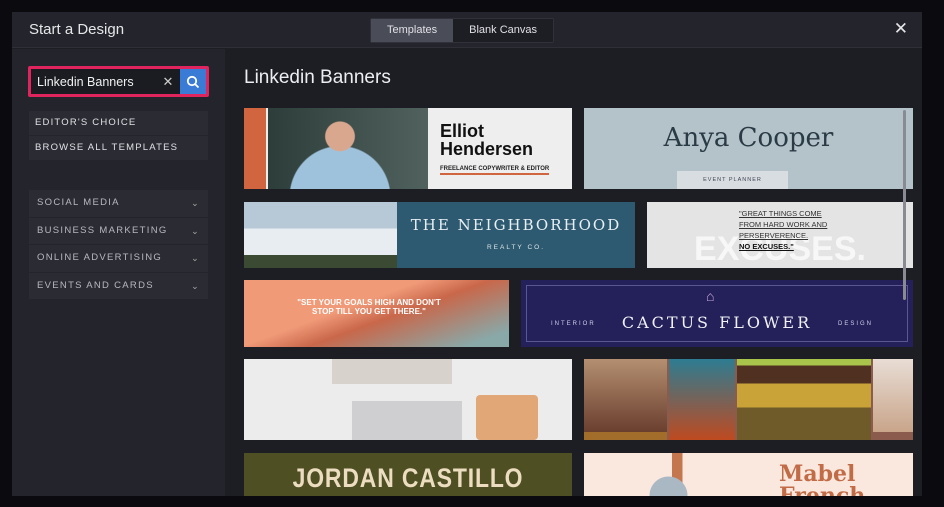 This screenshot has width=944, height=507. I want to click on template-title: Elliot Hendersen, so click(486, 140).